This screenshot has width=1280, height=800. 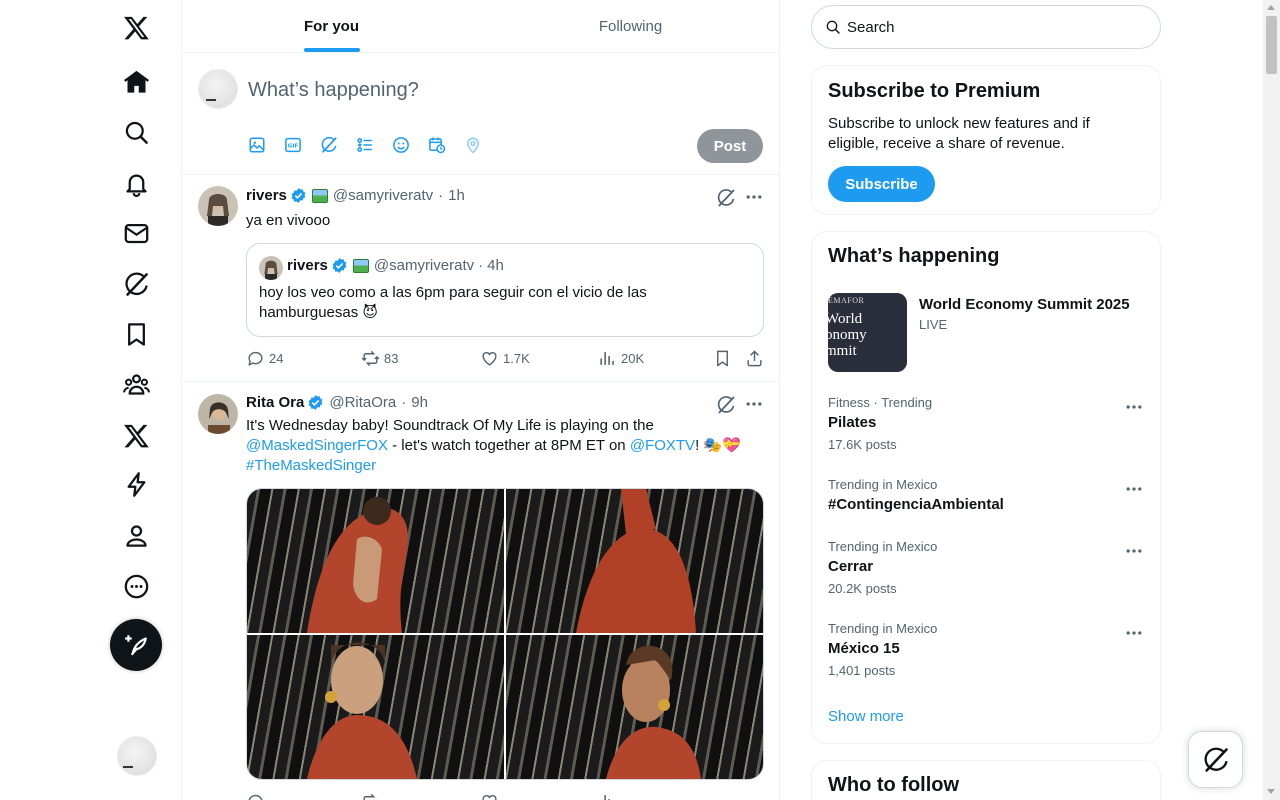 I want to click on tab-label: For you, so click(x=331, y=26).